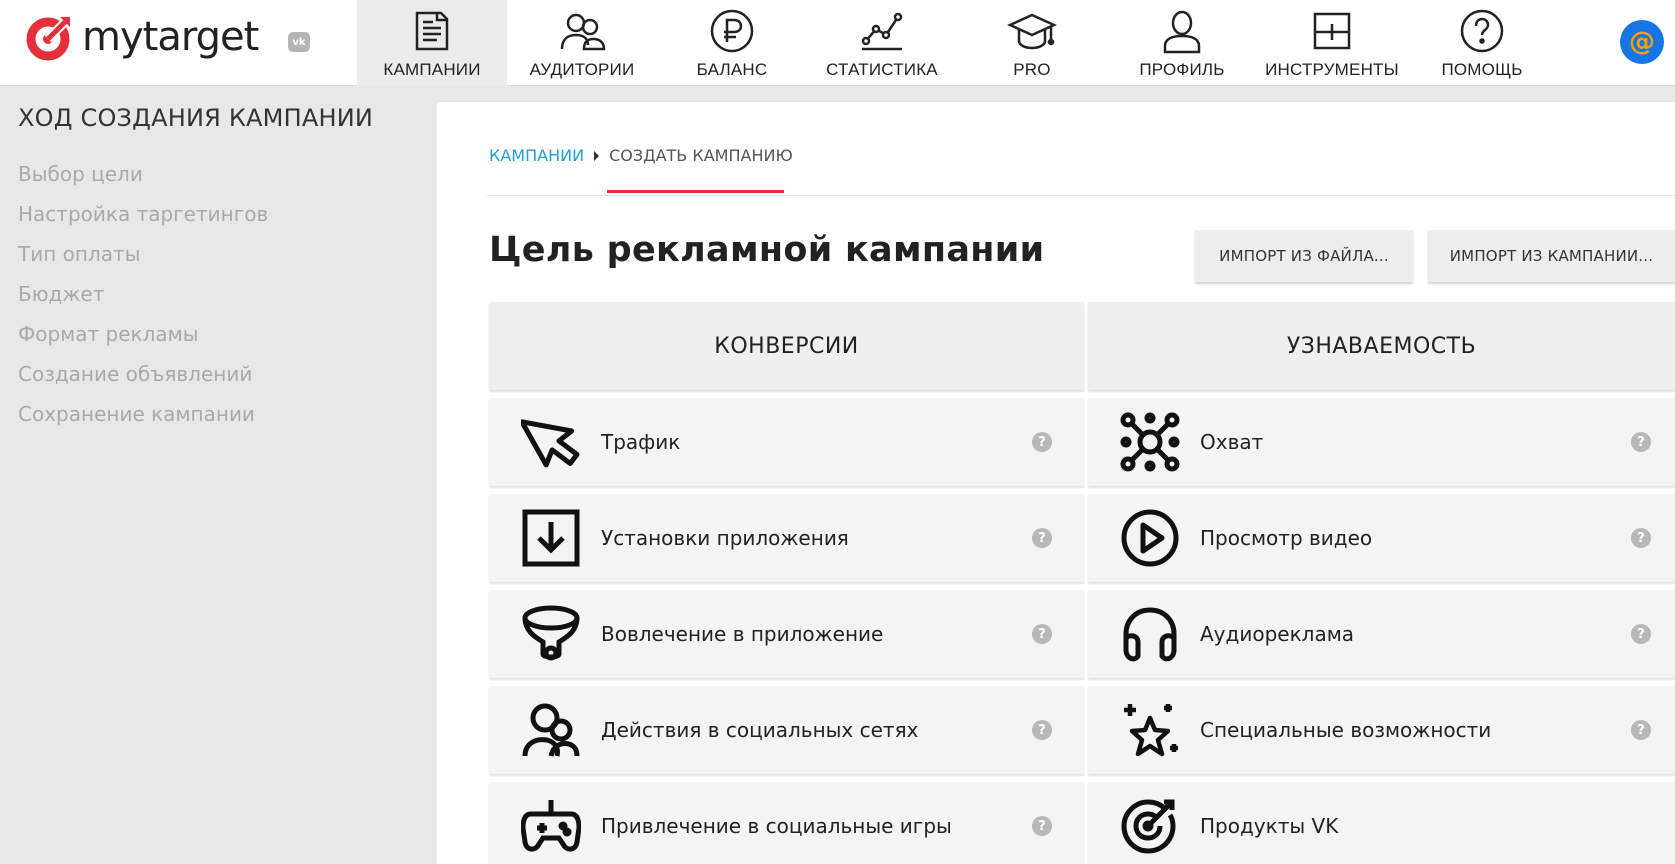 This screenshot has width=1675, height=864. What do you see at coordinates (1381, 442) in the screenshot?
I see `goal-reach: Охват ?` at bounding box center [1381, 442].